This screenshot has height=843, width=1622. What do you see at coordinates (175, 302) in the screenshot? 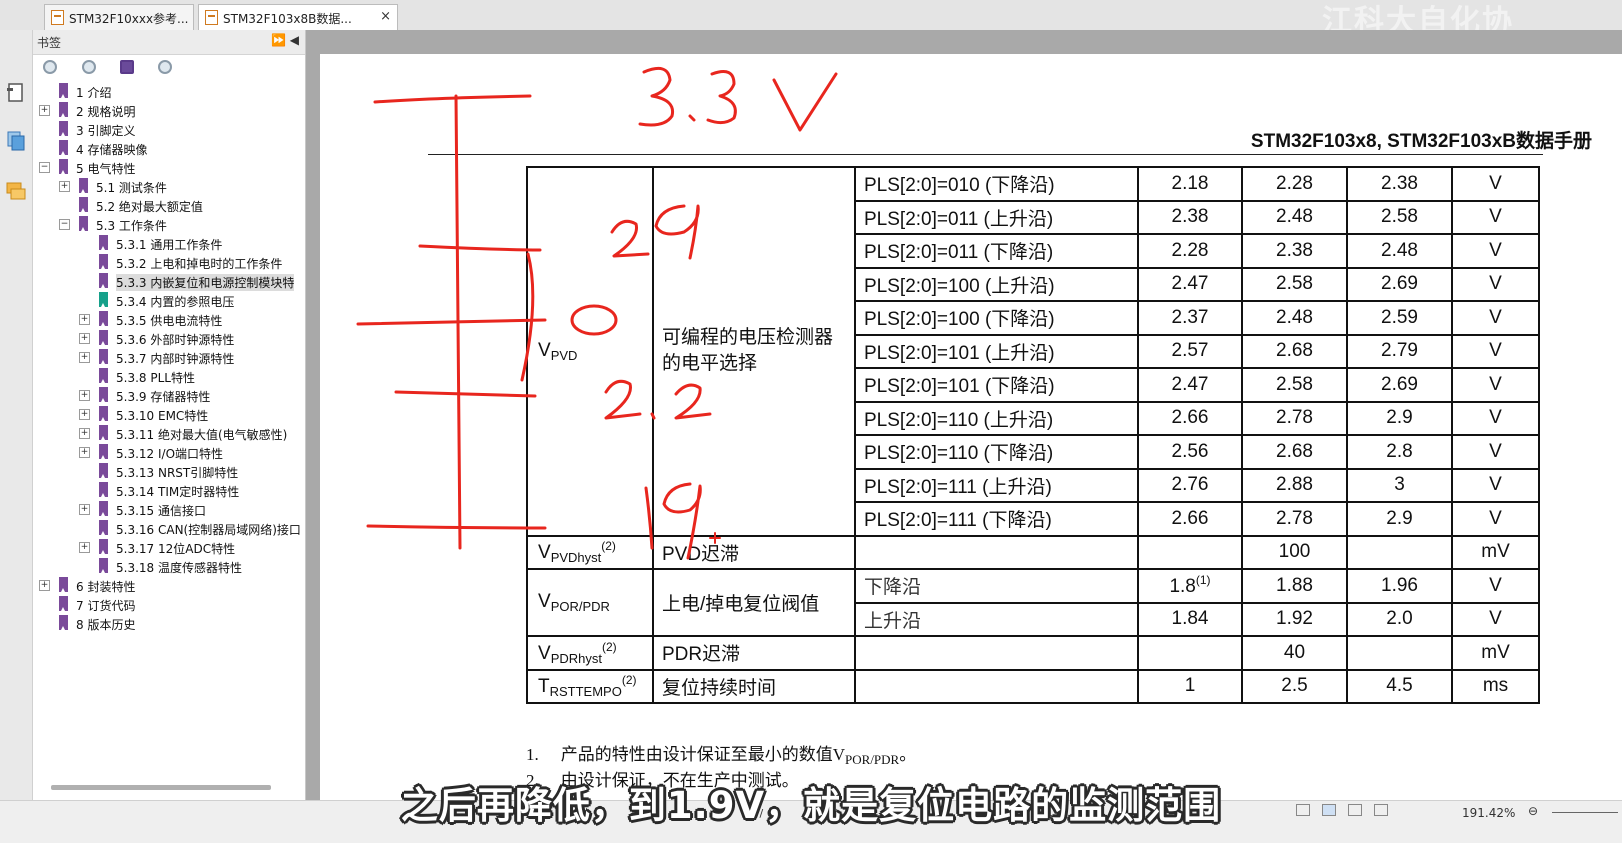
I see `bookmark-label: 5.3.4 内置的参照电压` at bounding box center [175, 302].